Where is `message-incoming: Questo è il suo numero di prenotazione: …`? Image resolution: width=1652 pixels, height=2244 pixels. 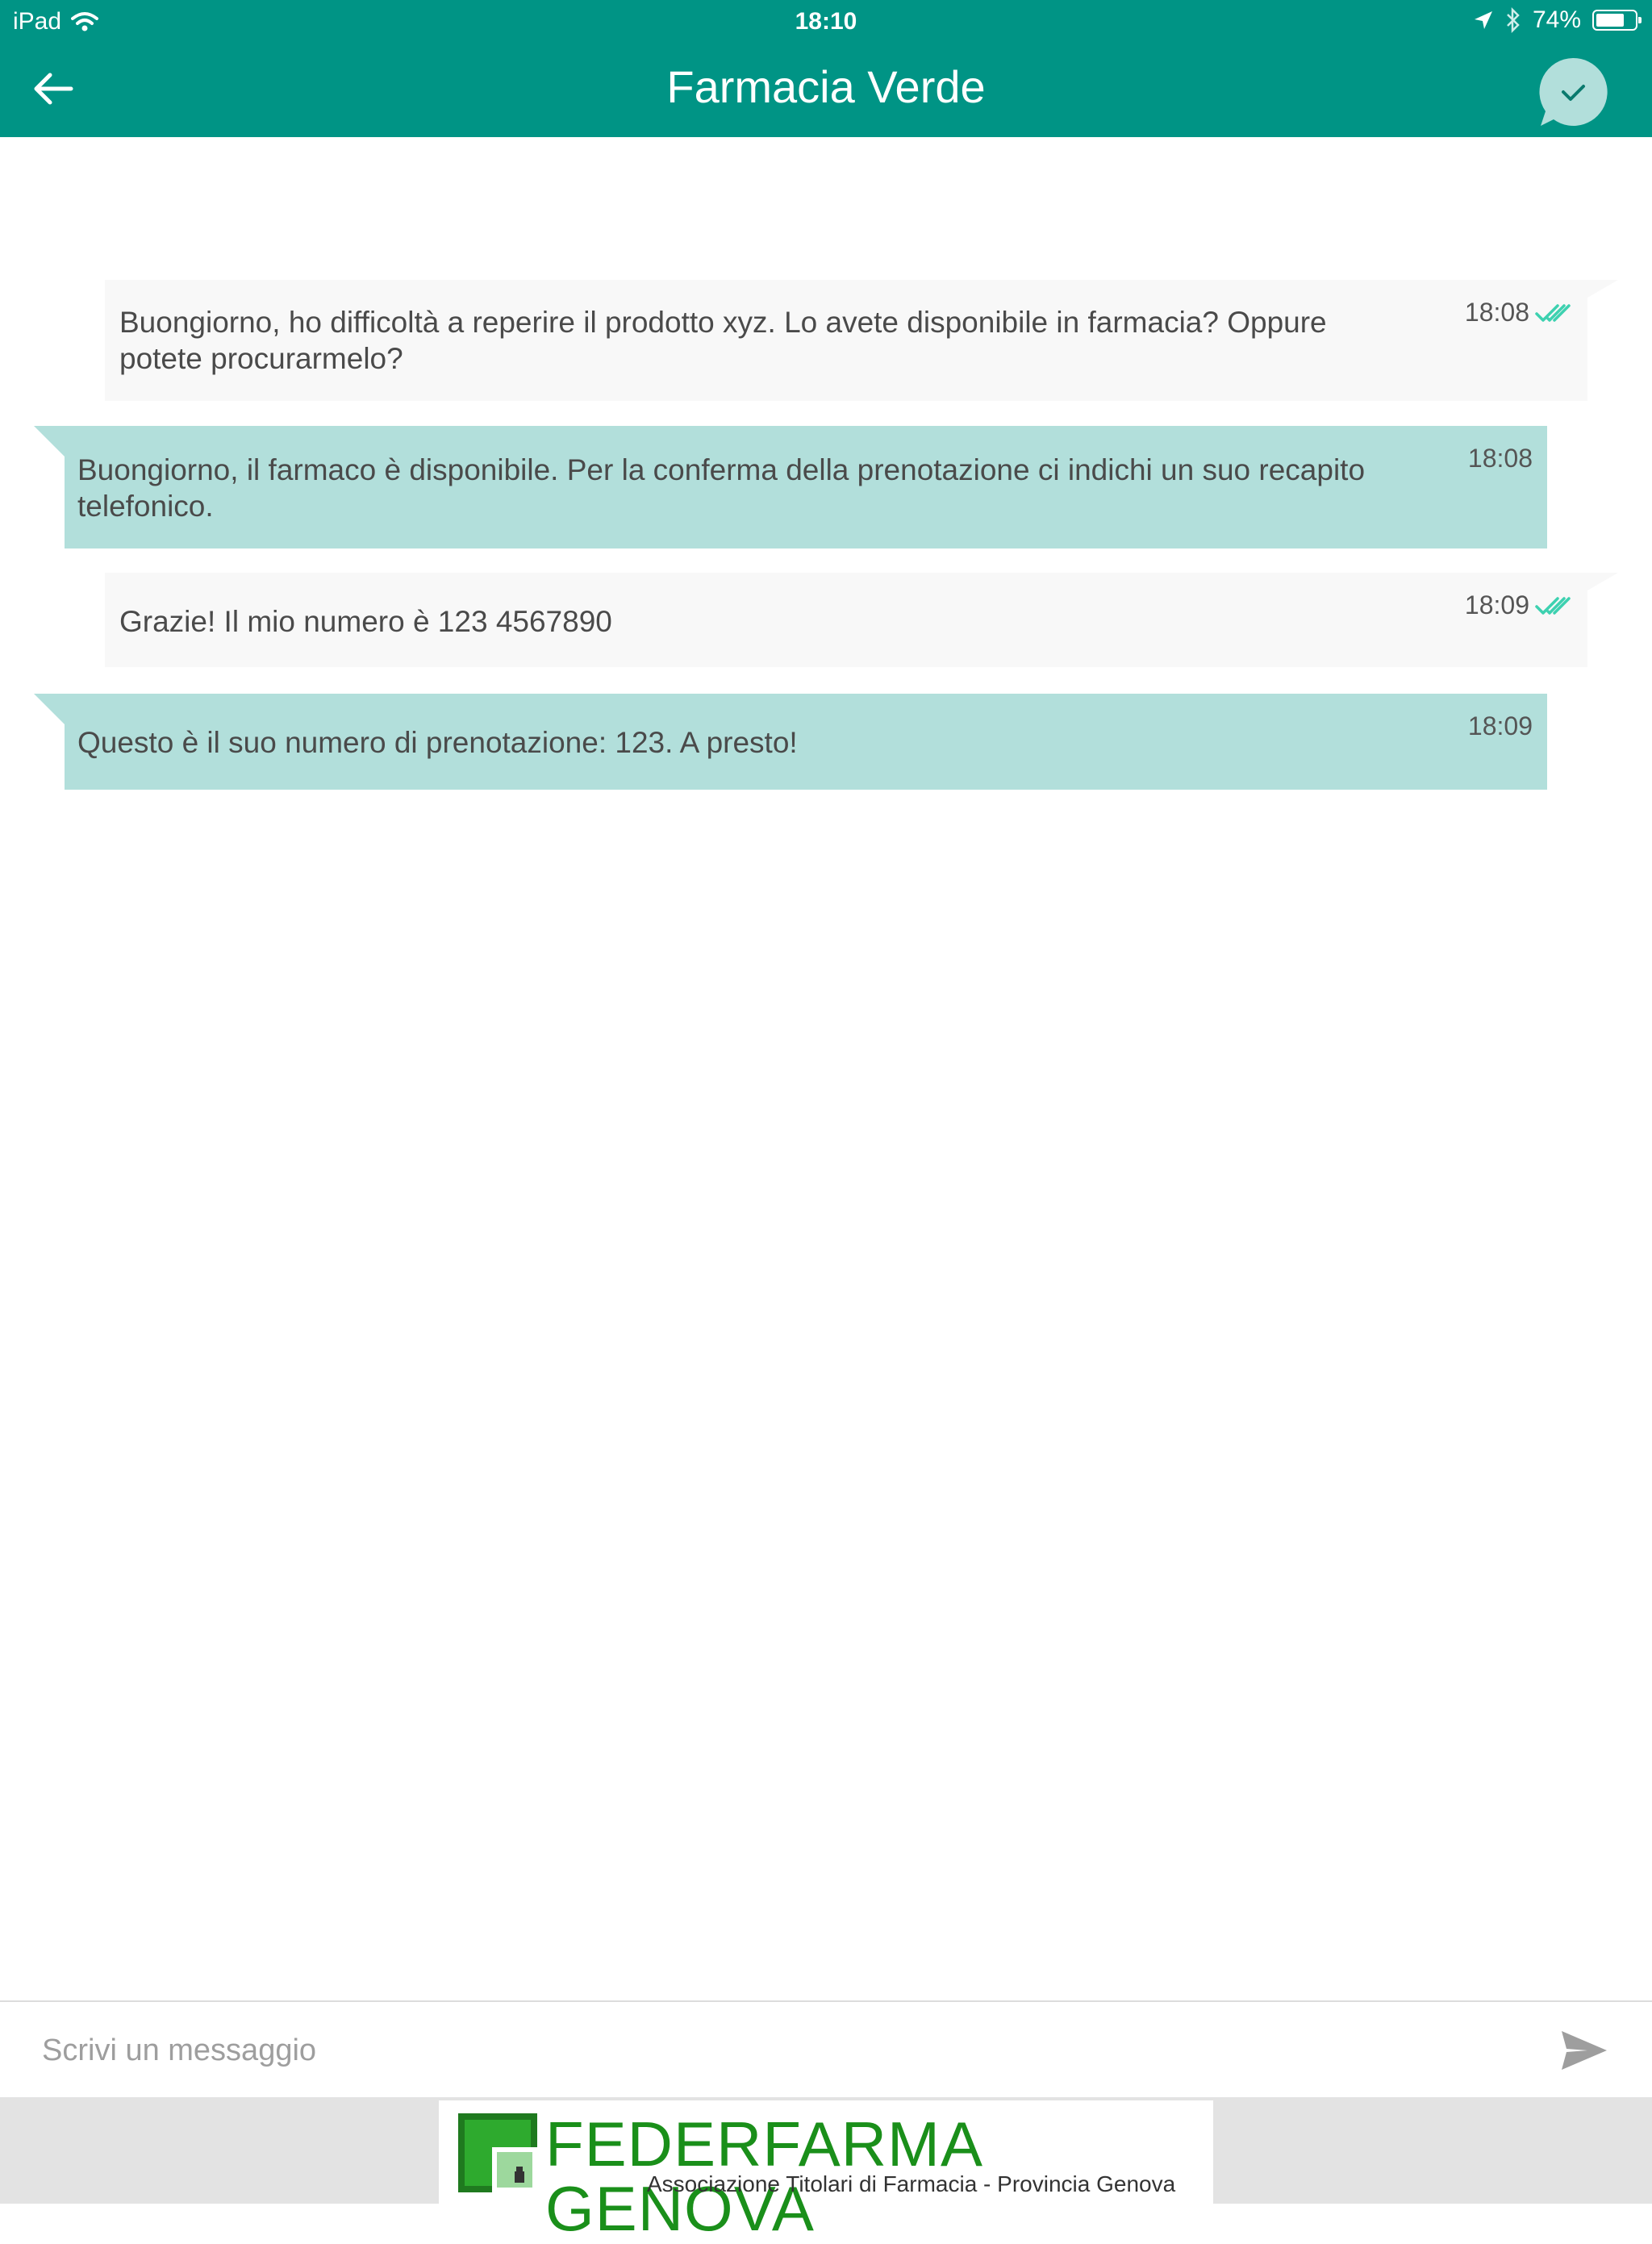
message-incoming: Questo è il suo numero di prenotazione: … is located at coordinates (790, 742).